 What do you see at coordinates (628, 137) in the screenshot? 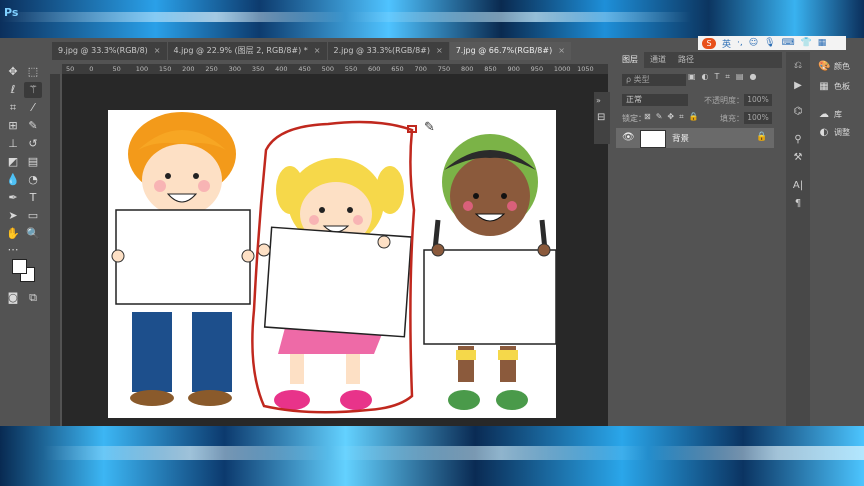
I see `eye-icon: 👁` at bounding box center [628, 137].